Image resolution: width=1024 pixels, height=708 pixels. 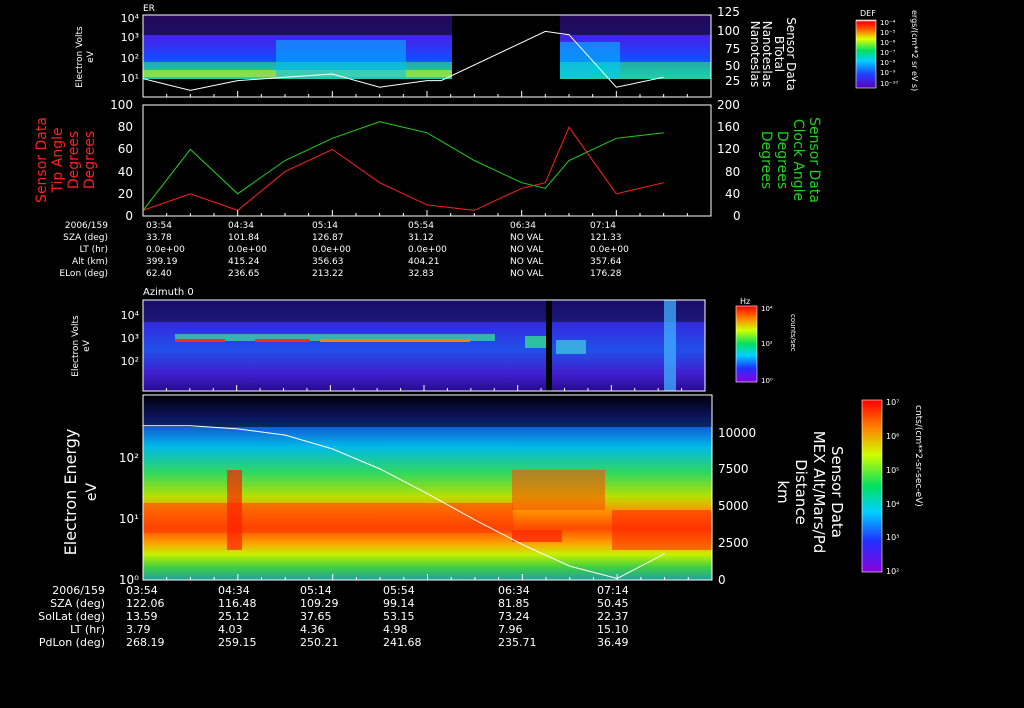 What do you see at coordinates (745, 301) in the screenshot?
I see `azimuth-colorbar-title: Hz` at bounding box center [745, 301].